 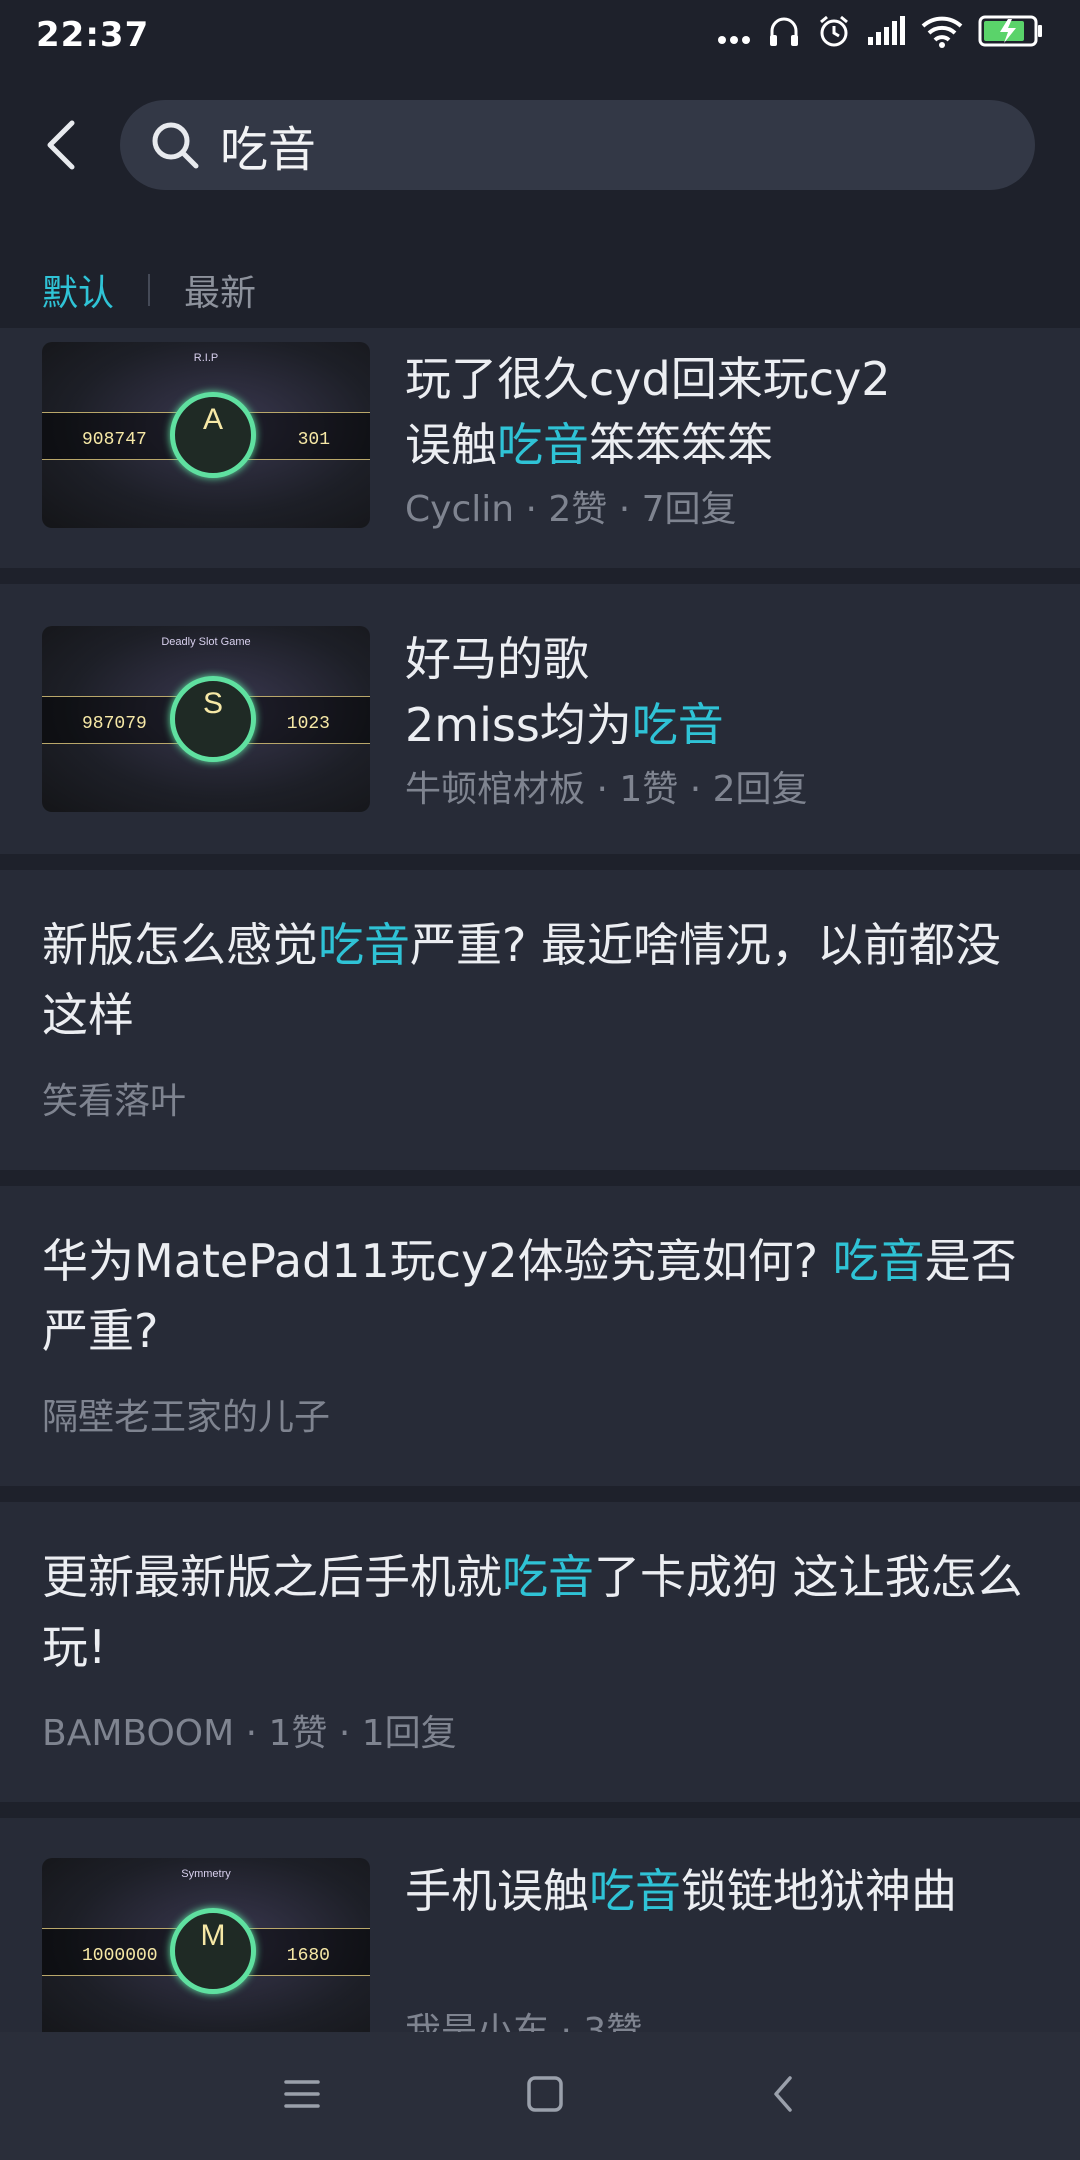 I want to click on home-square-icon, so click(x=545, y=2094).